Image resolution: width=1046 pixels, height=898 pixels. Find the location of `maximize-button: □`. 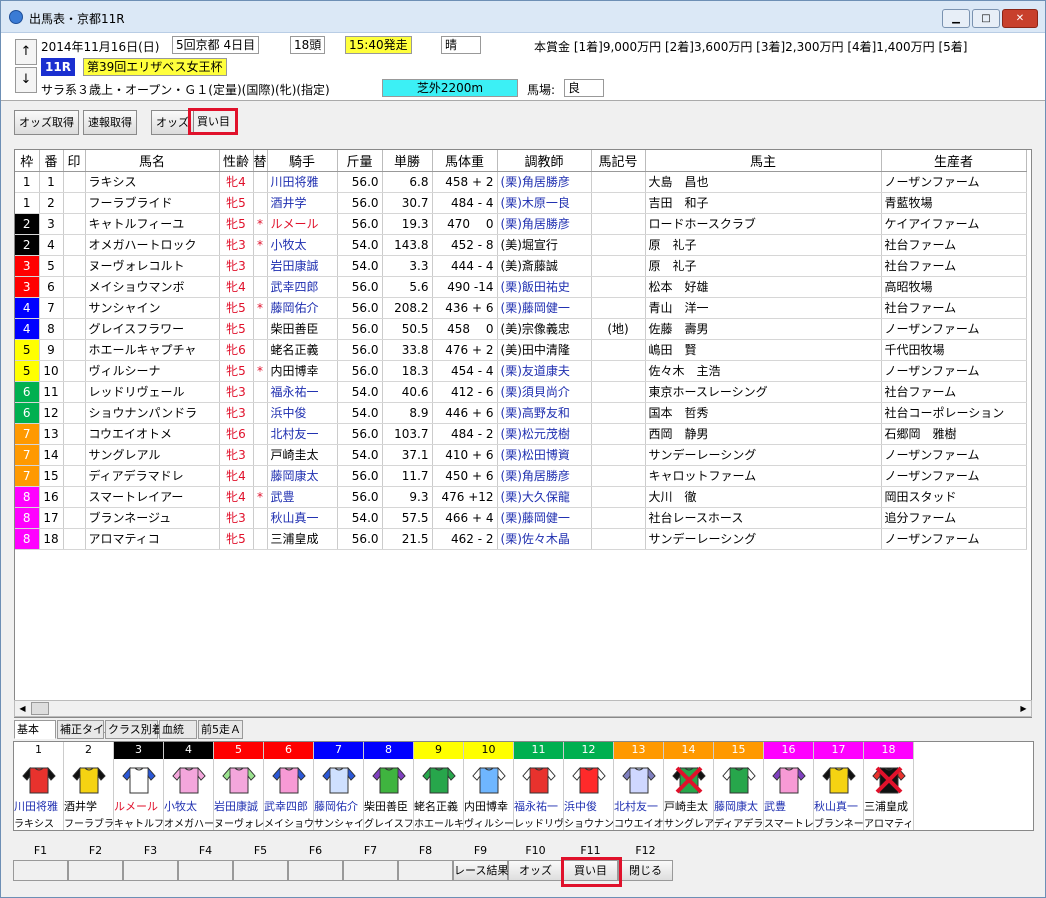

maximize-button: □ is located at coordinates (986, 18).